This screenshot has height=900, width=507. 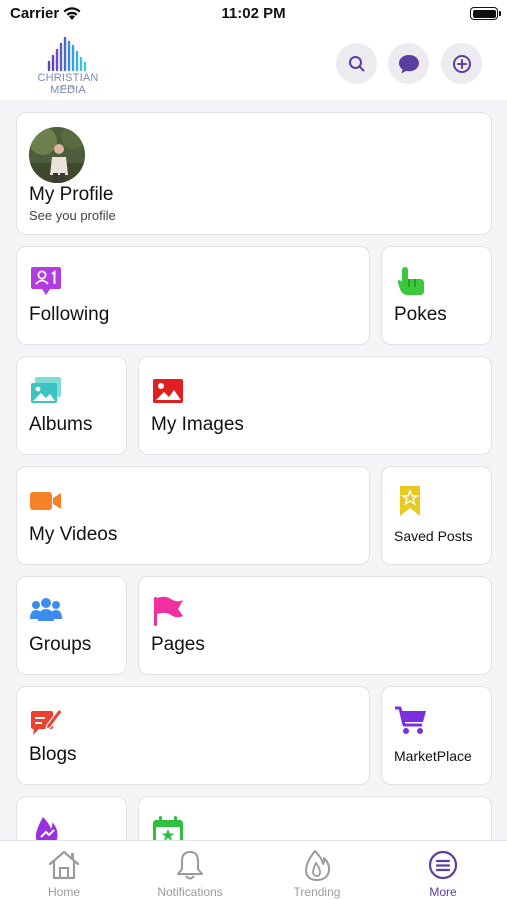 I want to click on albums-label: Albums, so click(x=61, y=424).